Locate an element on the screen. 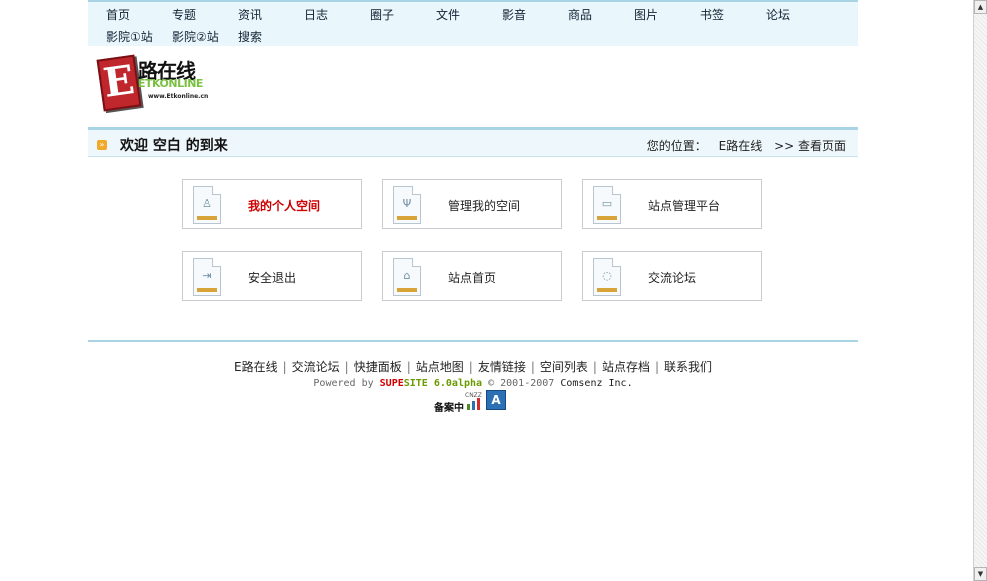  logout-card: ⇥ 安全退出 is located at coordinates (272, 276).